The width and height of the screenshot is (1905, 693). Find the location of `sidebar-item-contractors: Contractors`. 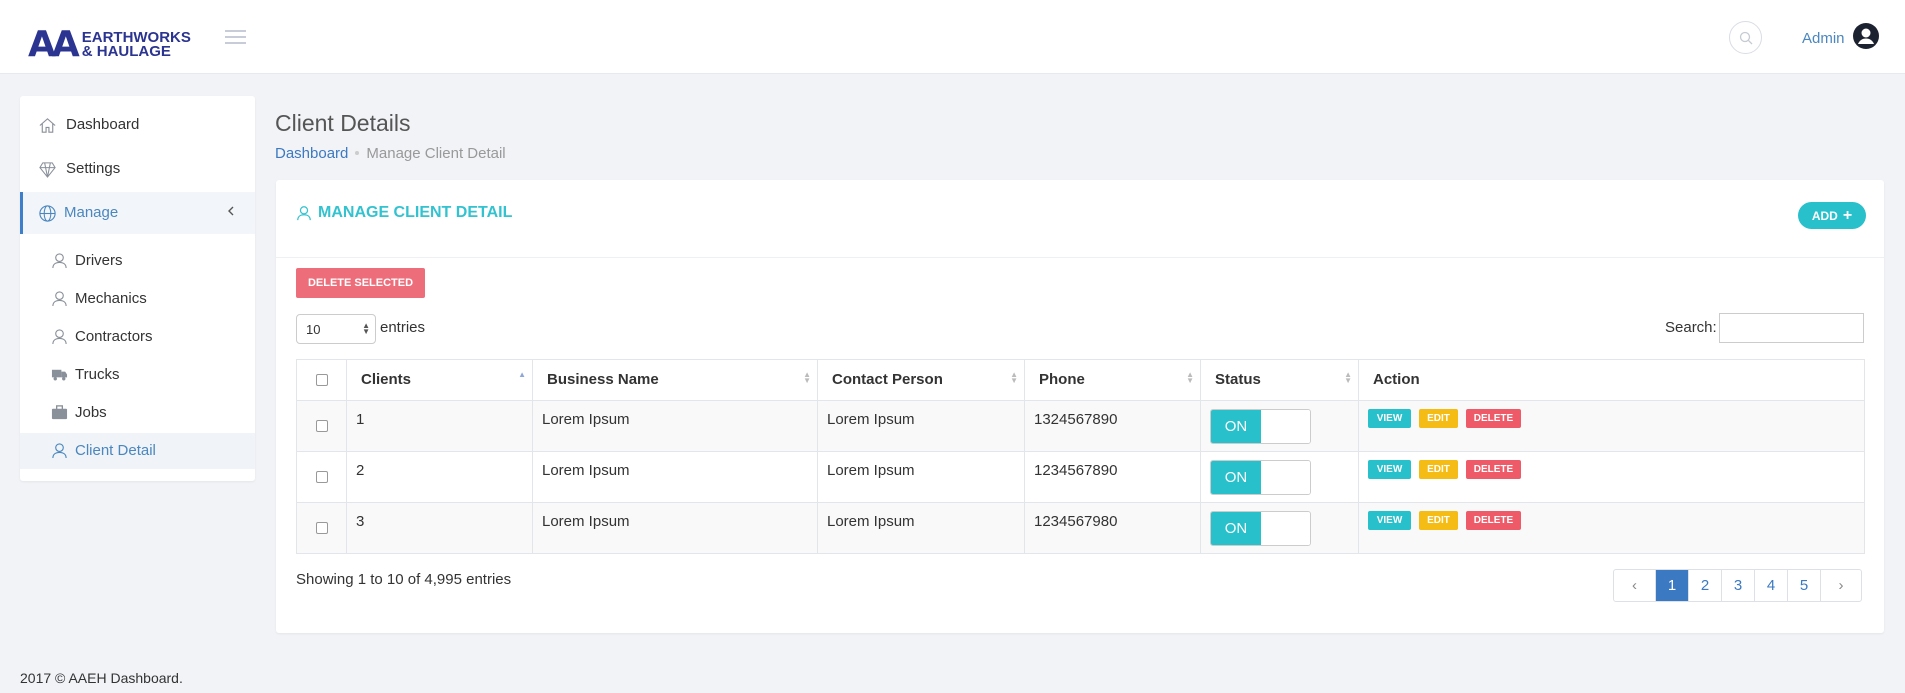

sidebar-item-contractors: Contractors is located at coordinates (137, 337).